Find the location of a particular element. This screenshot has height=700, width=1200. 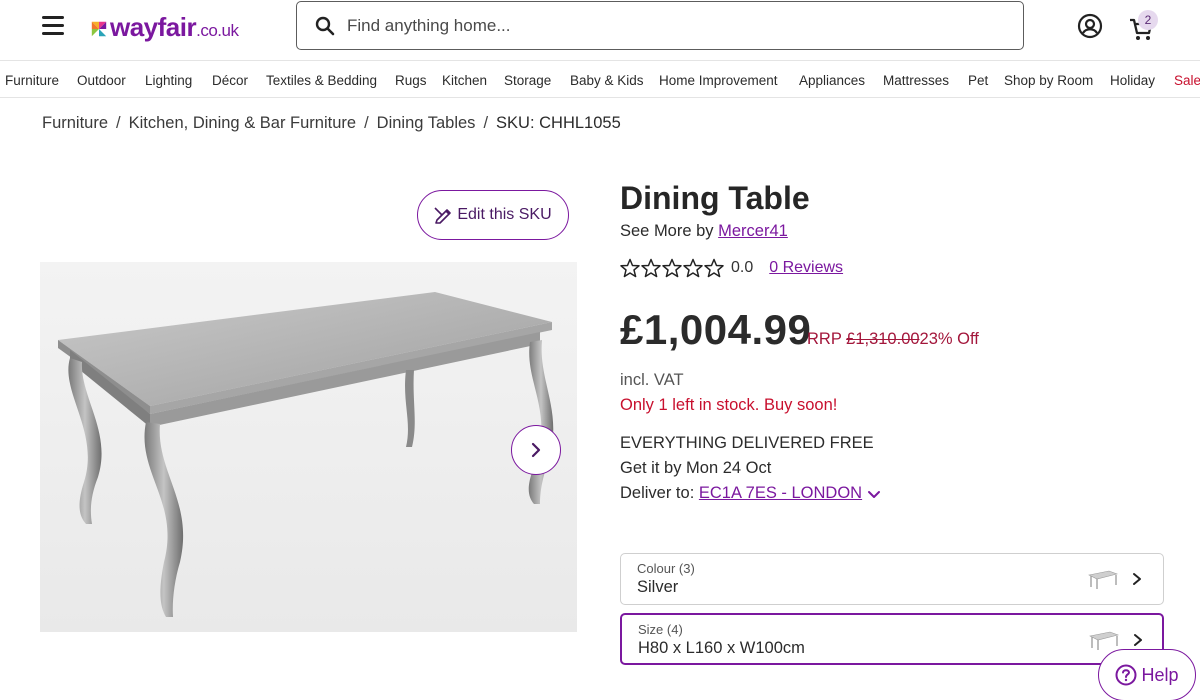

deliver-to-postcode-link: EC1A 7ES - LONDON is located at coordinates (780, 493).